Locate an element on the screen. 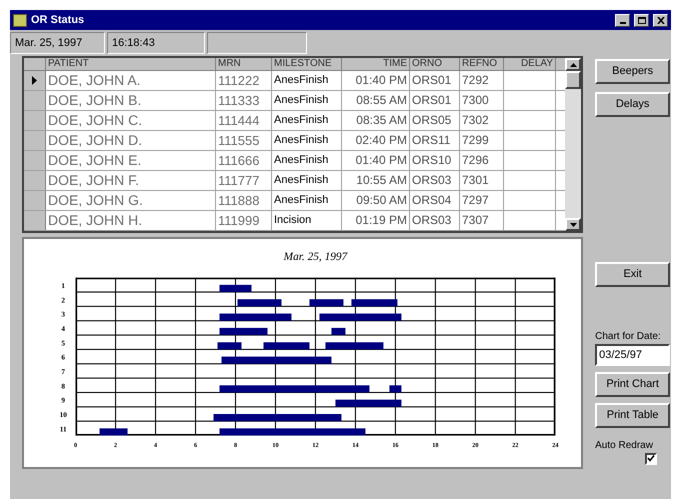 The width and height of the screenshot is (681, 499). table-cell: 7292 is located at coordinates (482, 80).